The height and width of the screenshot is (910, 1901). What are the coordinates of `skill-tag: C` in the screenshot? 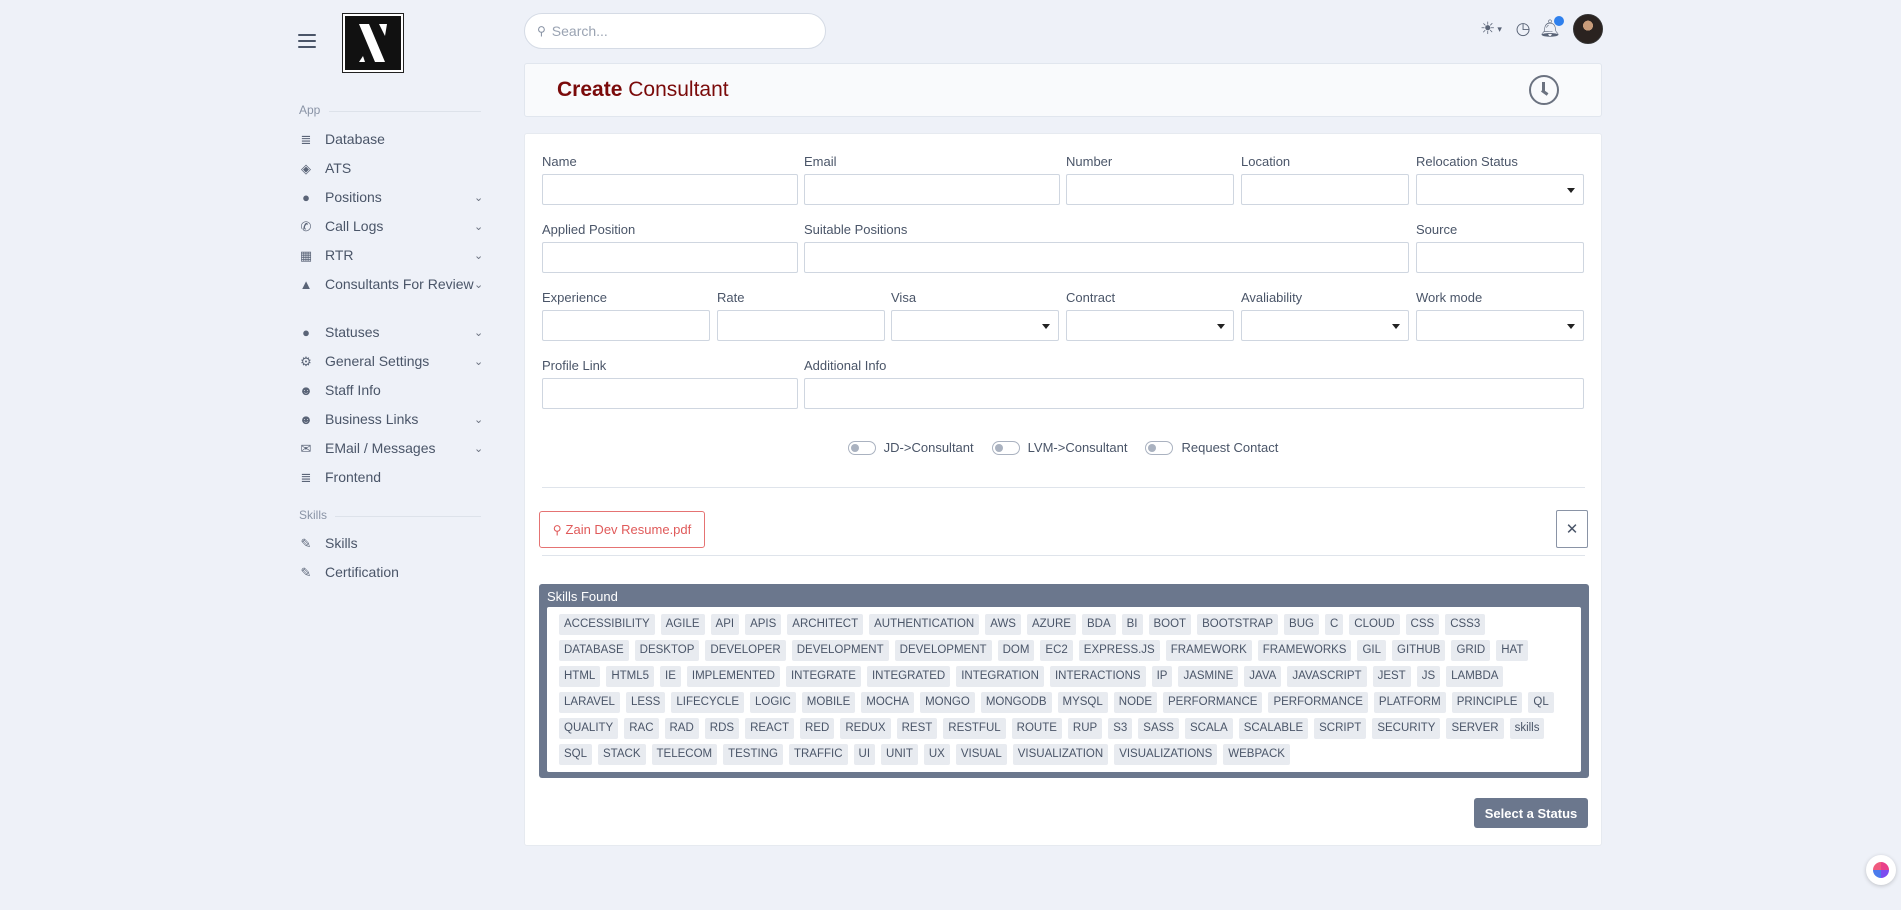 It's located at (1334, 624).